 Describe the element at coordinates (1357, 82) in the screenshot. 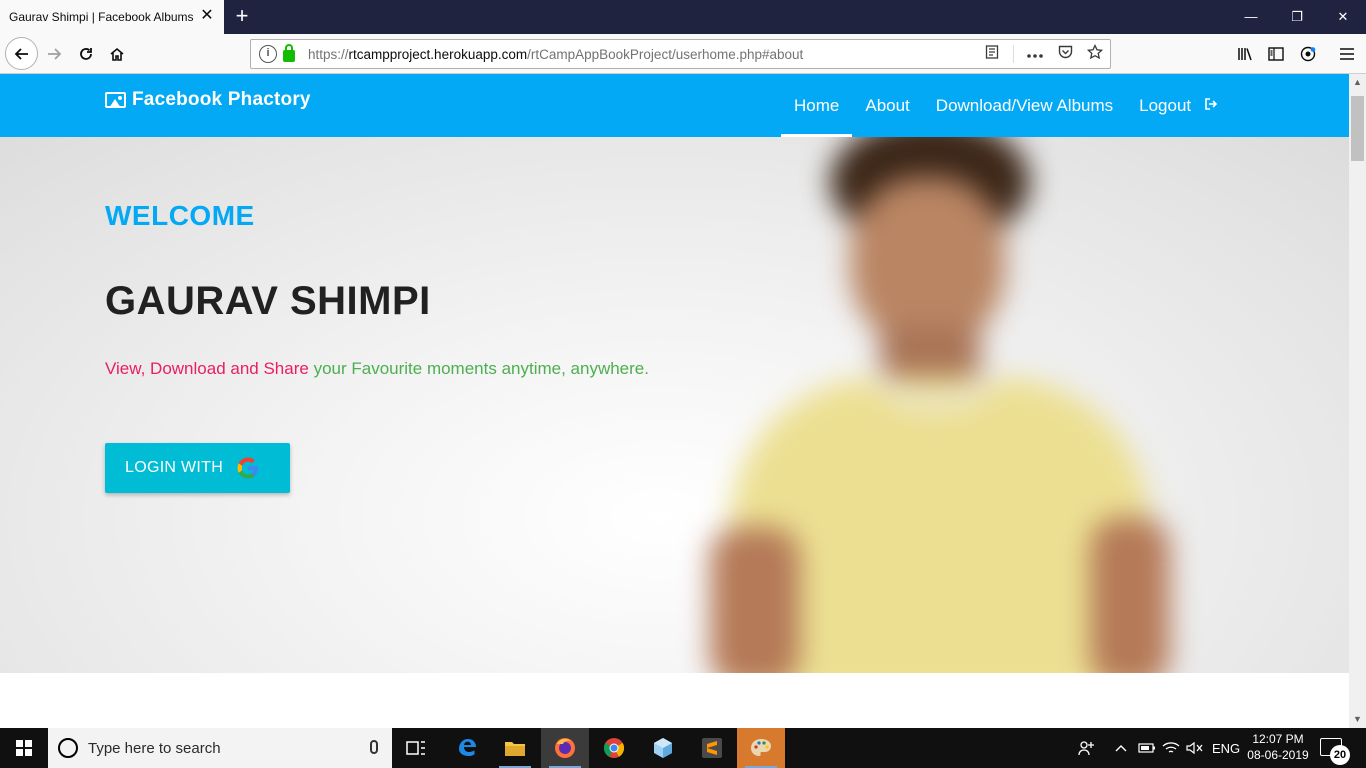

I see `scroll-up-arrow-icon: ▲` at that location.